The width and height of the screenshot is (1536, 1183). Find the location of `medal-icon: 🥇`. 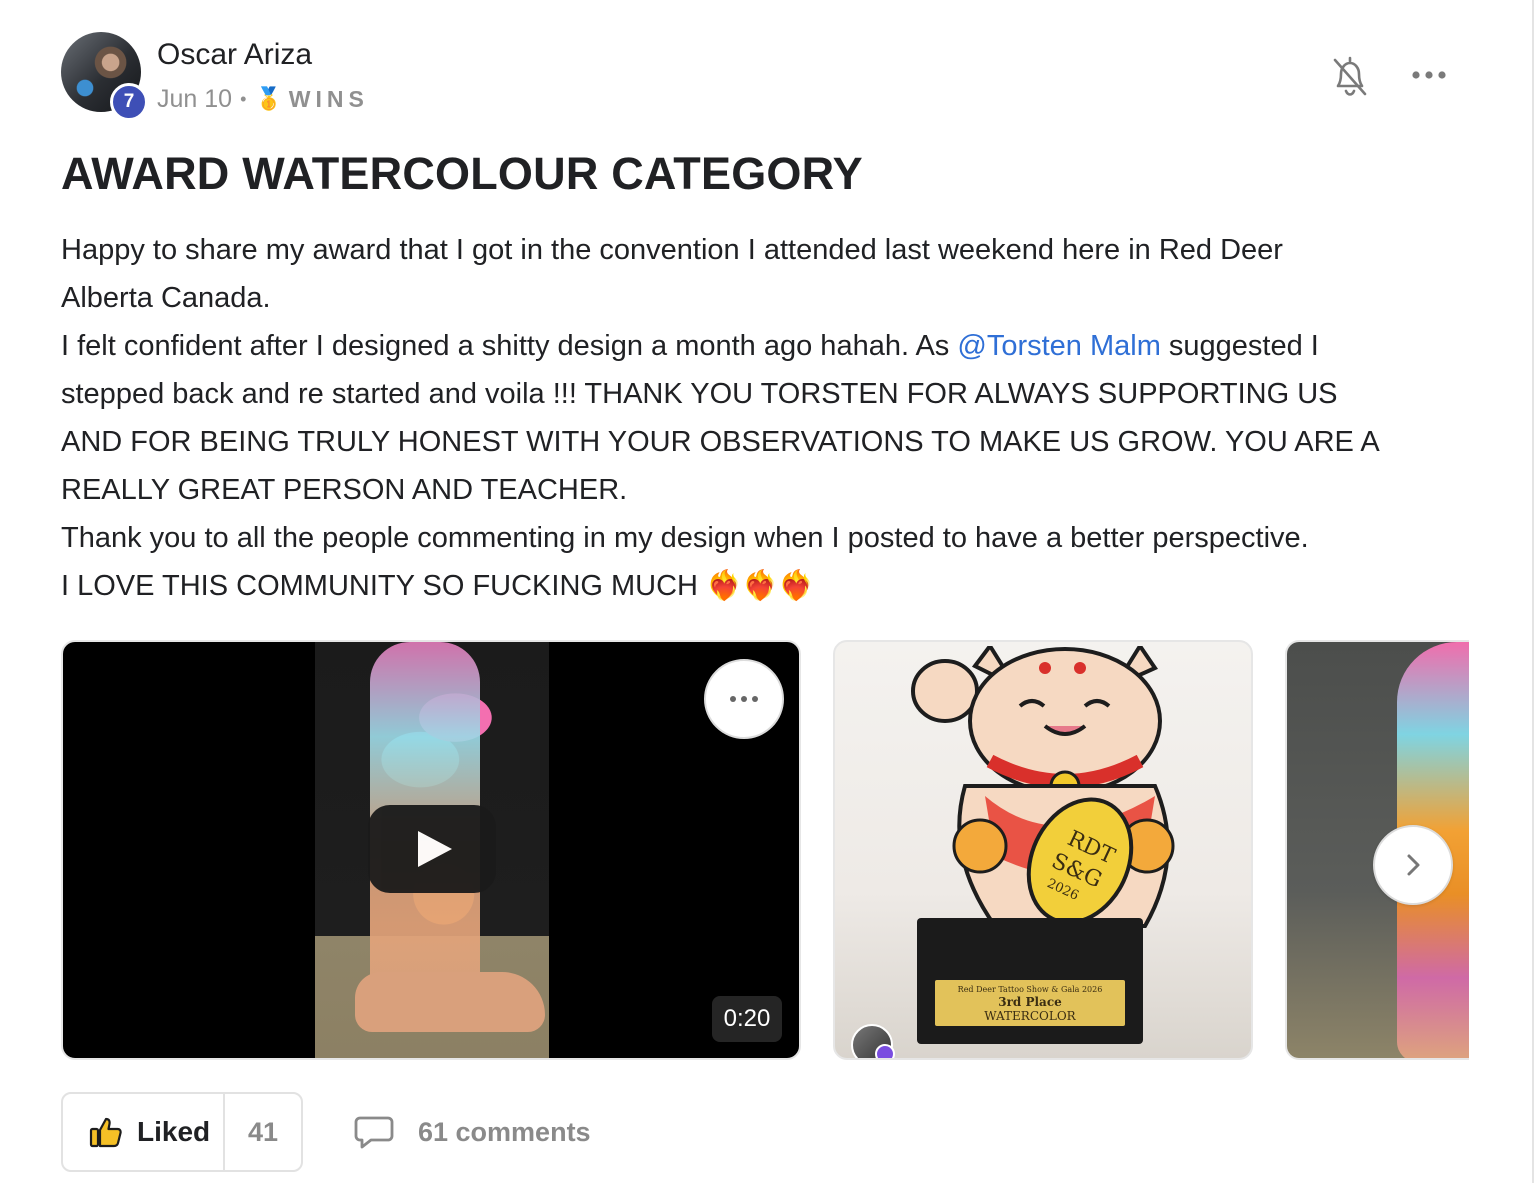

medal-icon: 🥇 is located at coordinates (269, 98).